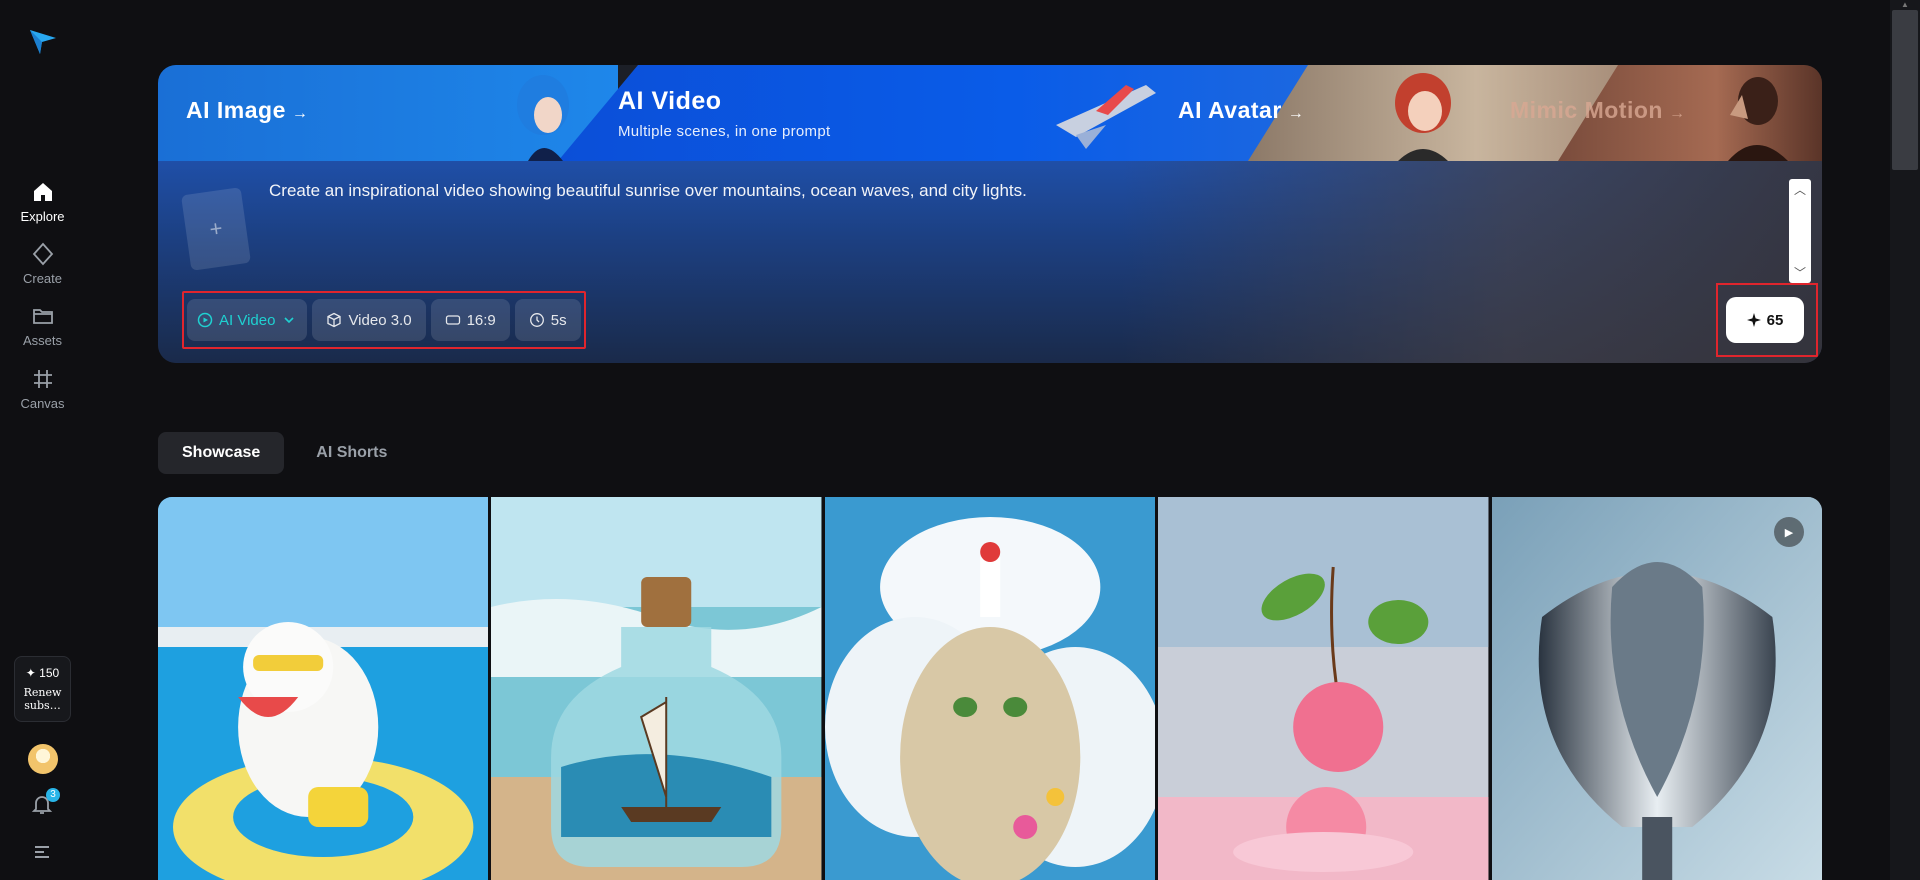  Describe the element at coordinates (42, 316) in the screenshot. I see `folder-icon` at that location.